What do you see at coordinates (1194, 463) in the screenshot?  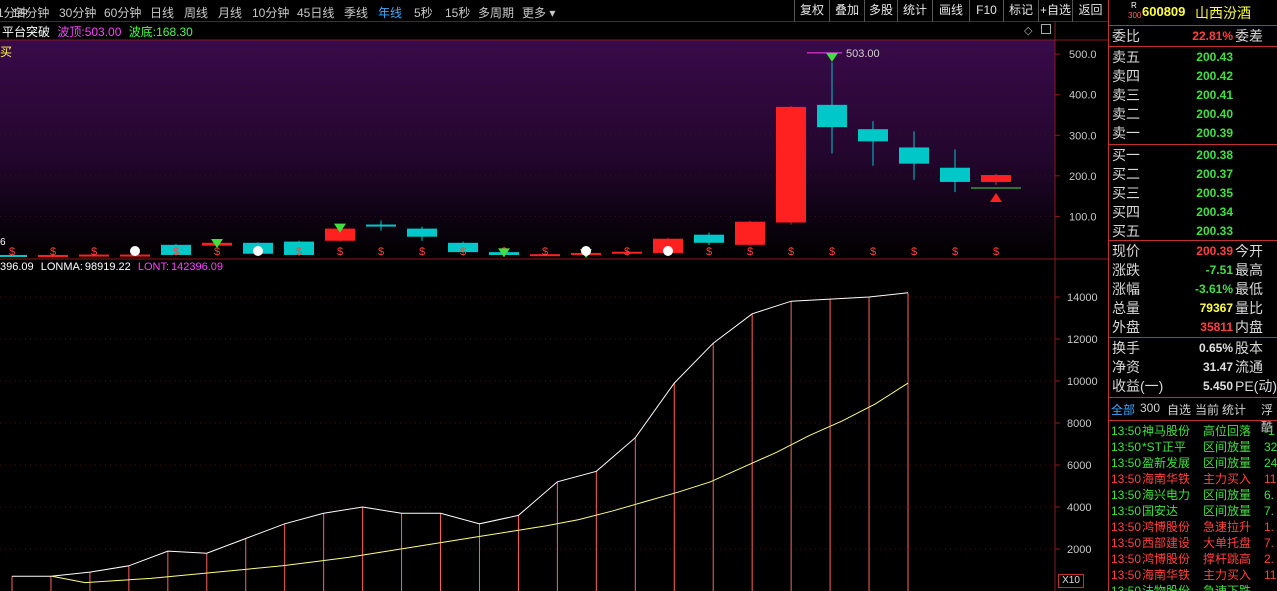 I see `event-row: 13:50 盈新发展 区间放量 24` at bounding box center [1194, 463].